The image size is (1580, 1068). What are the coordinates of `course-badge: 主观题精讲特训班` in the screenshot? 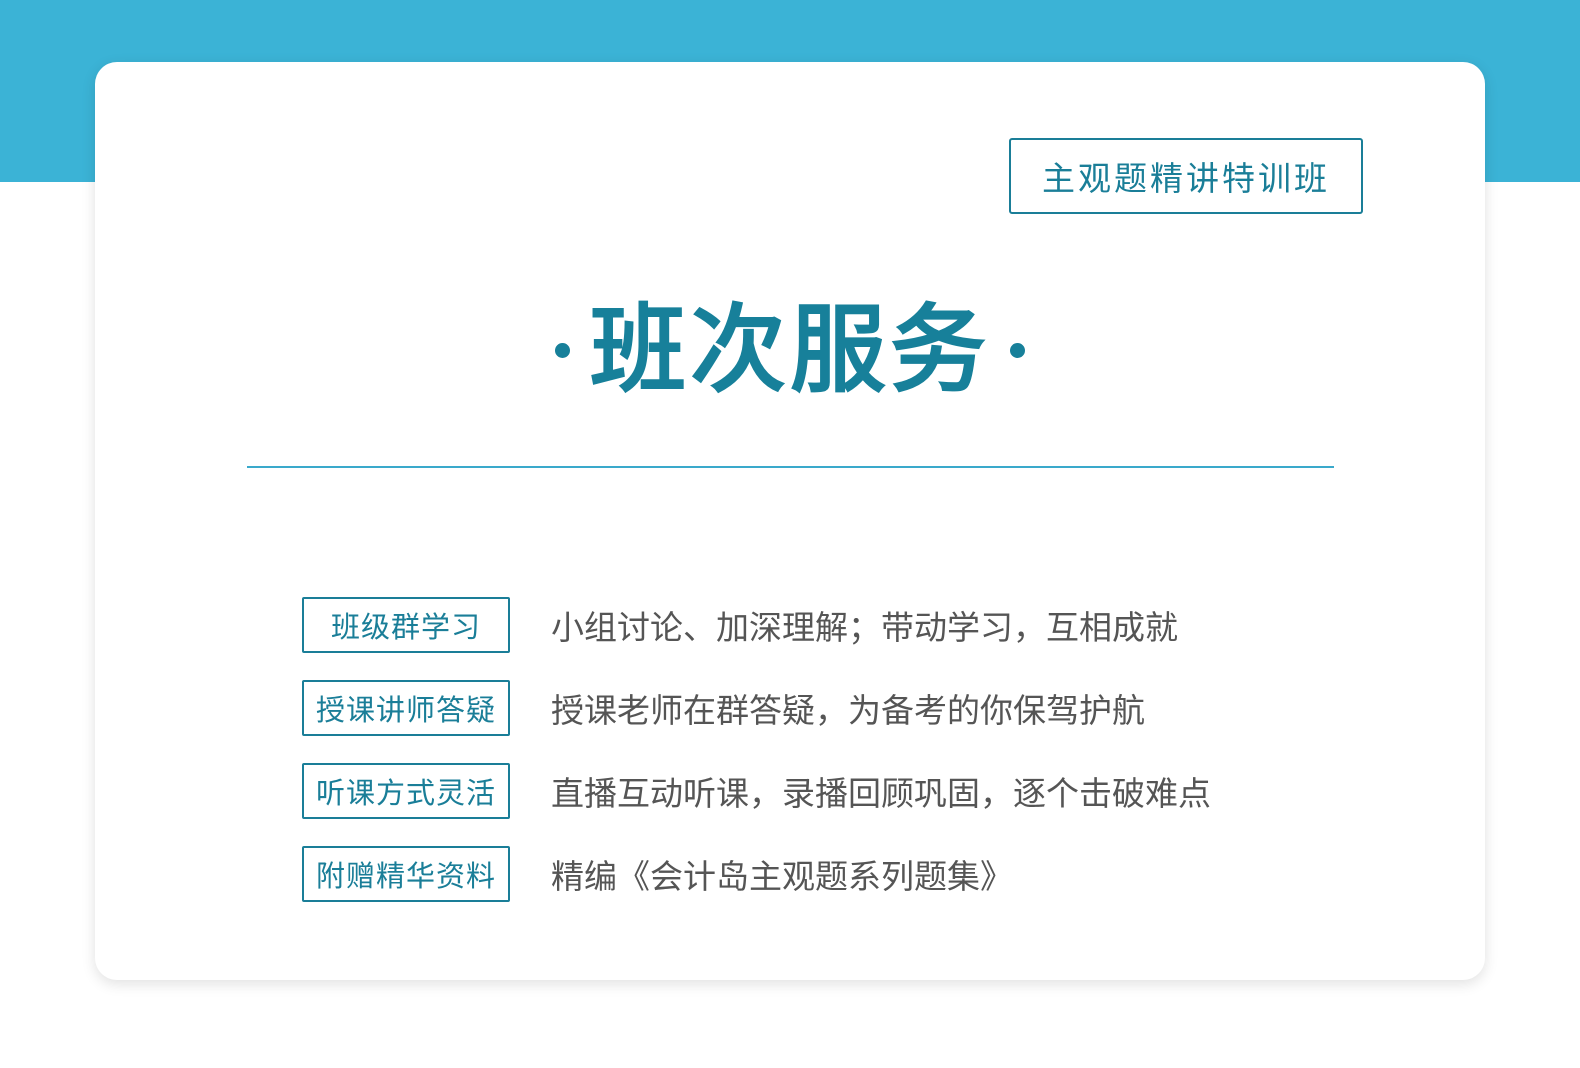 It's located at (1186, 176).